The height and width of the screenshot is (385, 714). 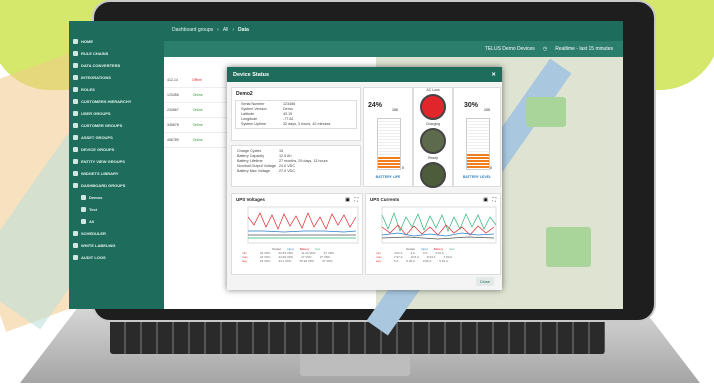 I want to click on sidebar-item: All, so click(x=117, y=221).